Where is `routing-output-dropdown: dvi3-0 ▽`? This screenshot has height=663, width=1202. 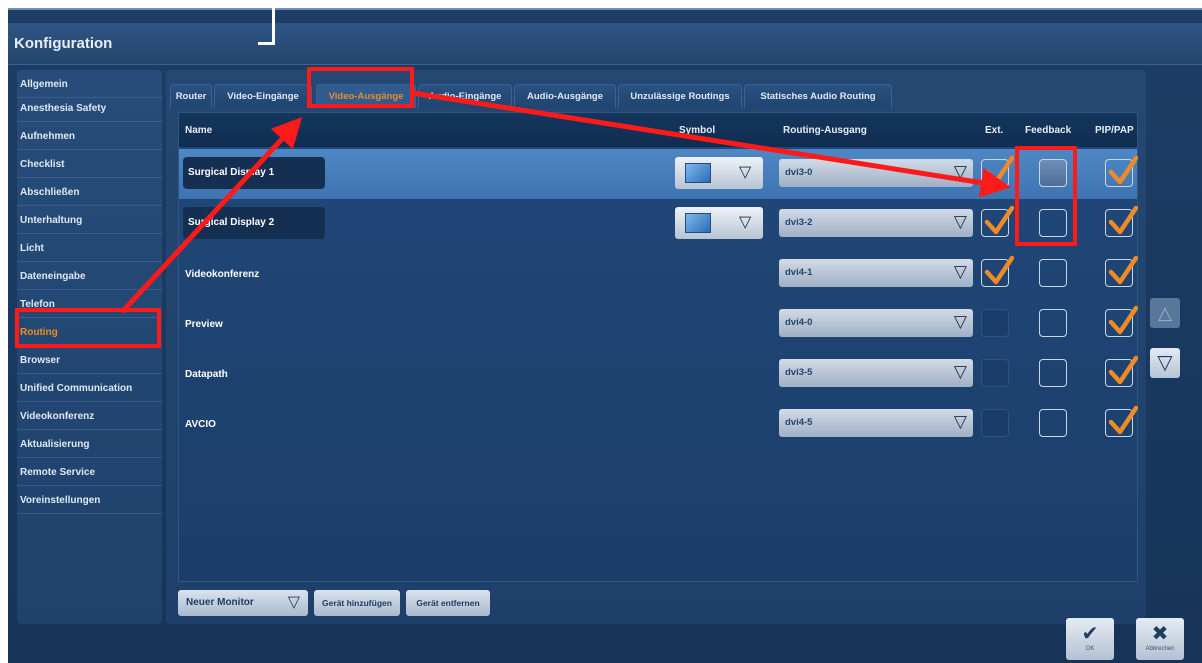 routing-output-dropdown: dvi3-0 ▽ is located at coordinates (876, 173).